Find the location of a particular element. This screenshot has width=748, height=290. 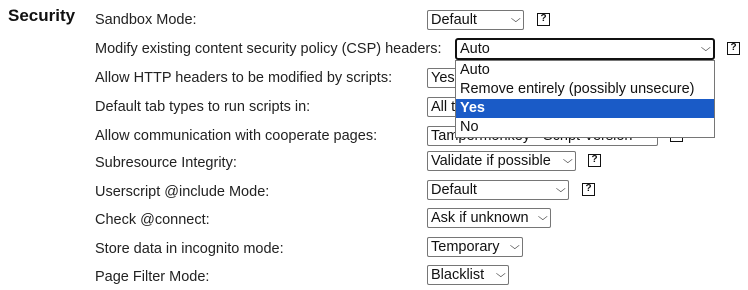

include-mode-select: Default ⌵ is located at coordinates (498, 190).